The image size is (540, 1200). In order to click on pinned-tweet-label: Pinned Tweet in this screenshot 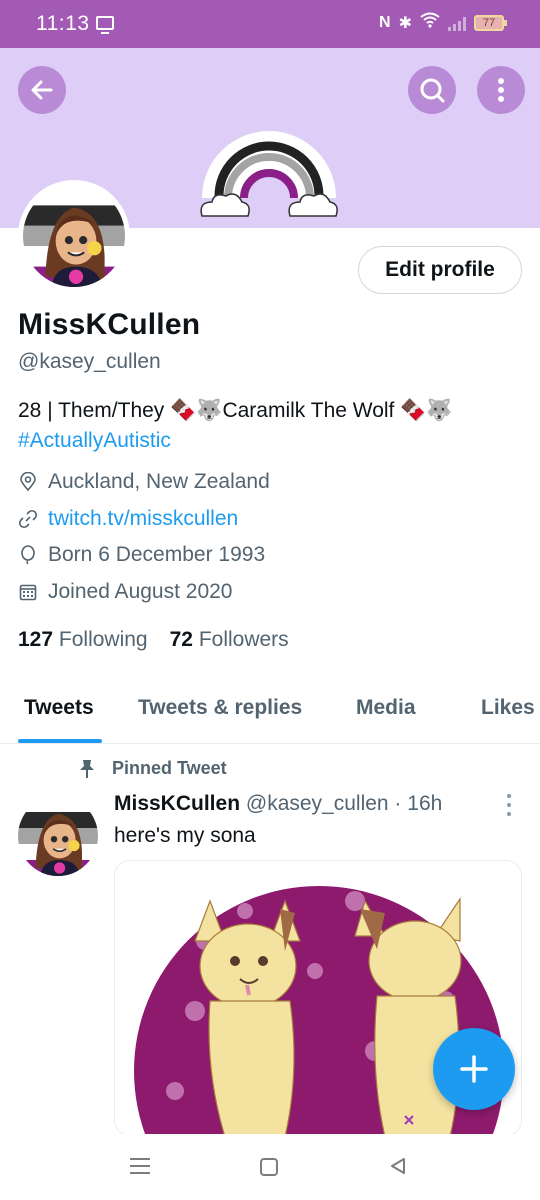, I will do `click(152, 768)`.